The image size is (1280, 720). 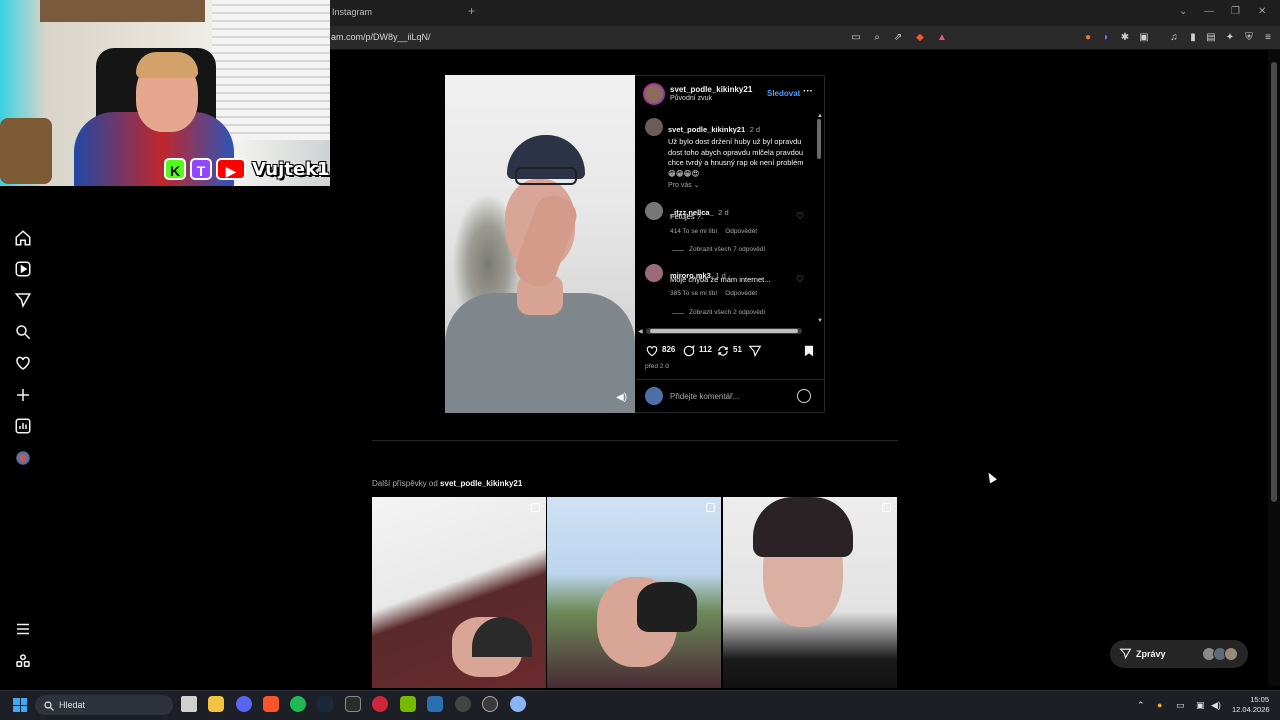 What do you see at coordinates (535, 507) in the screenshot?
I see `reel-icon` at bounding box center [535, 507].